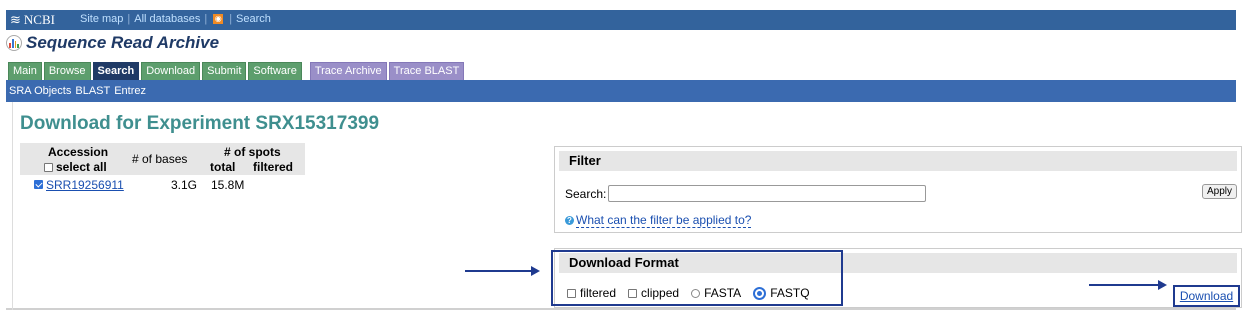 The height and width of the screenshot is (318, 1248). Describe the element at coordinates (224, 71) in the screenshot. I see `tab-submit: Submit` at that location.